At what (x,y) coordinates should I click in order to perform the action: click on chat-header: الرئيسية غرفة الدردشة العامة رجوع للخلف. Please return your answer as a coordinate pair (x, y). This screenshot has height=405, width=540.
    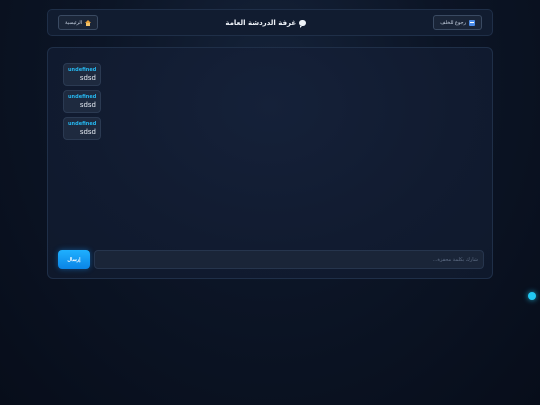
    Looking at the image, I should click on (270, 22).